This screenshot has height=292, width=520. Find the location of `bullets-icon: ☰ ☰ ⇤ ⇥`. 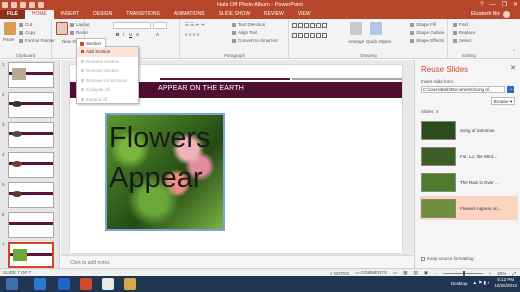

bullets-icon: ☰ ☰ ⇤ ⇥ is located at coordinates (194, 25).